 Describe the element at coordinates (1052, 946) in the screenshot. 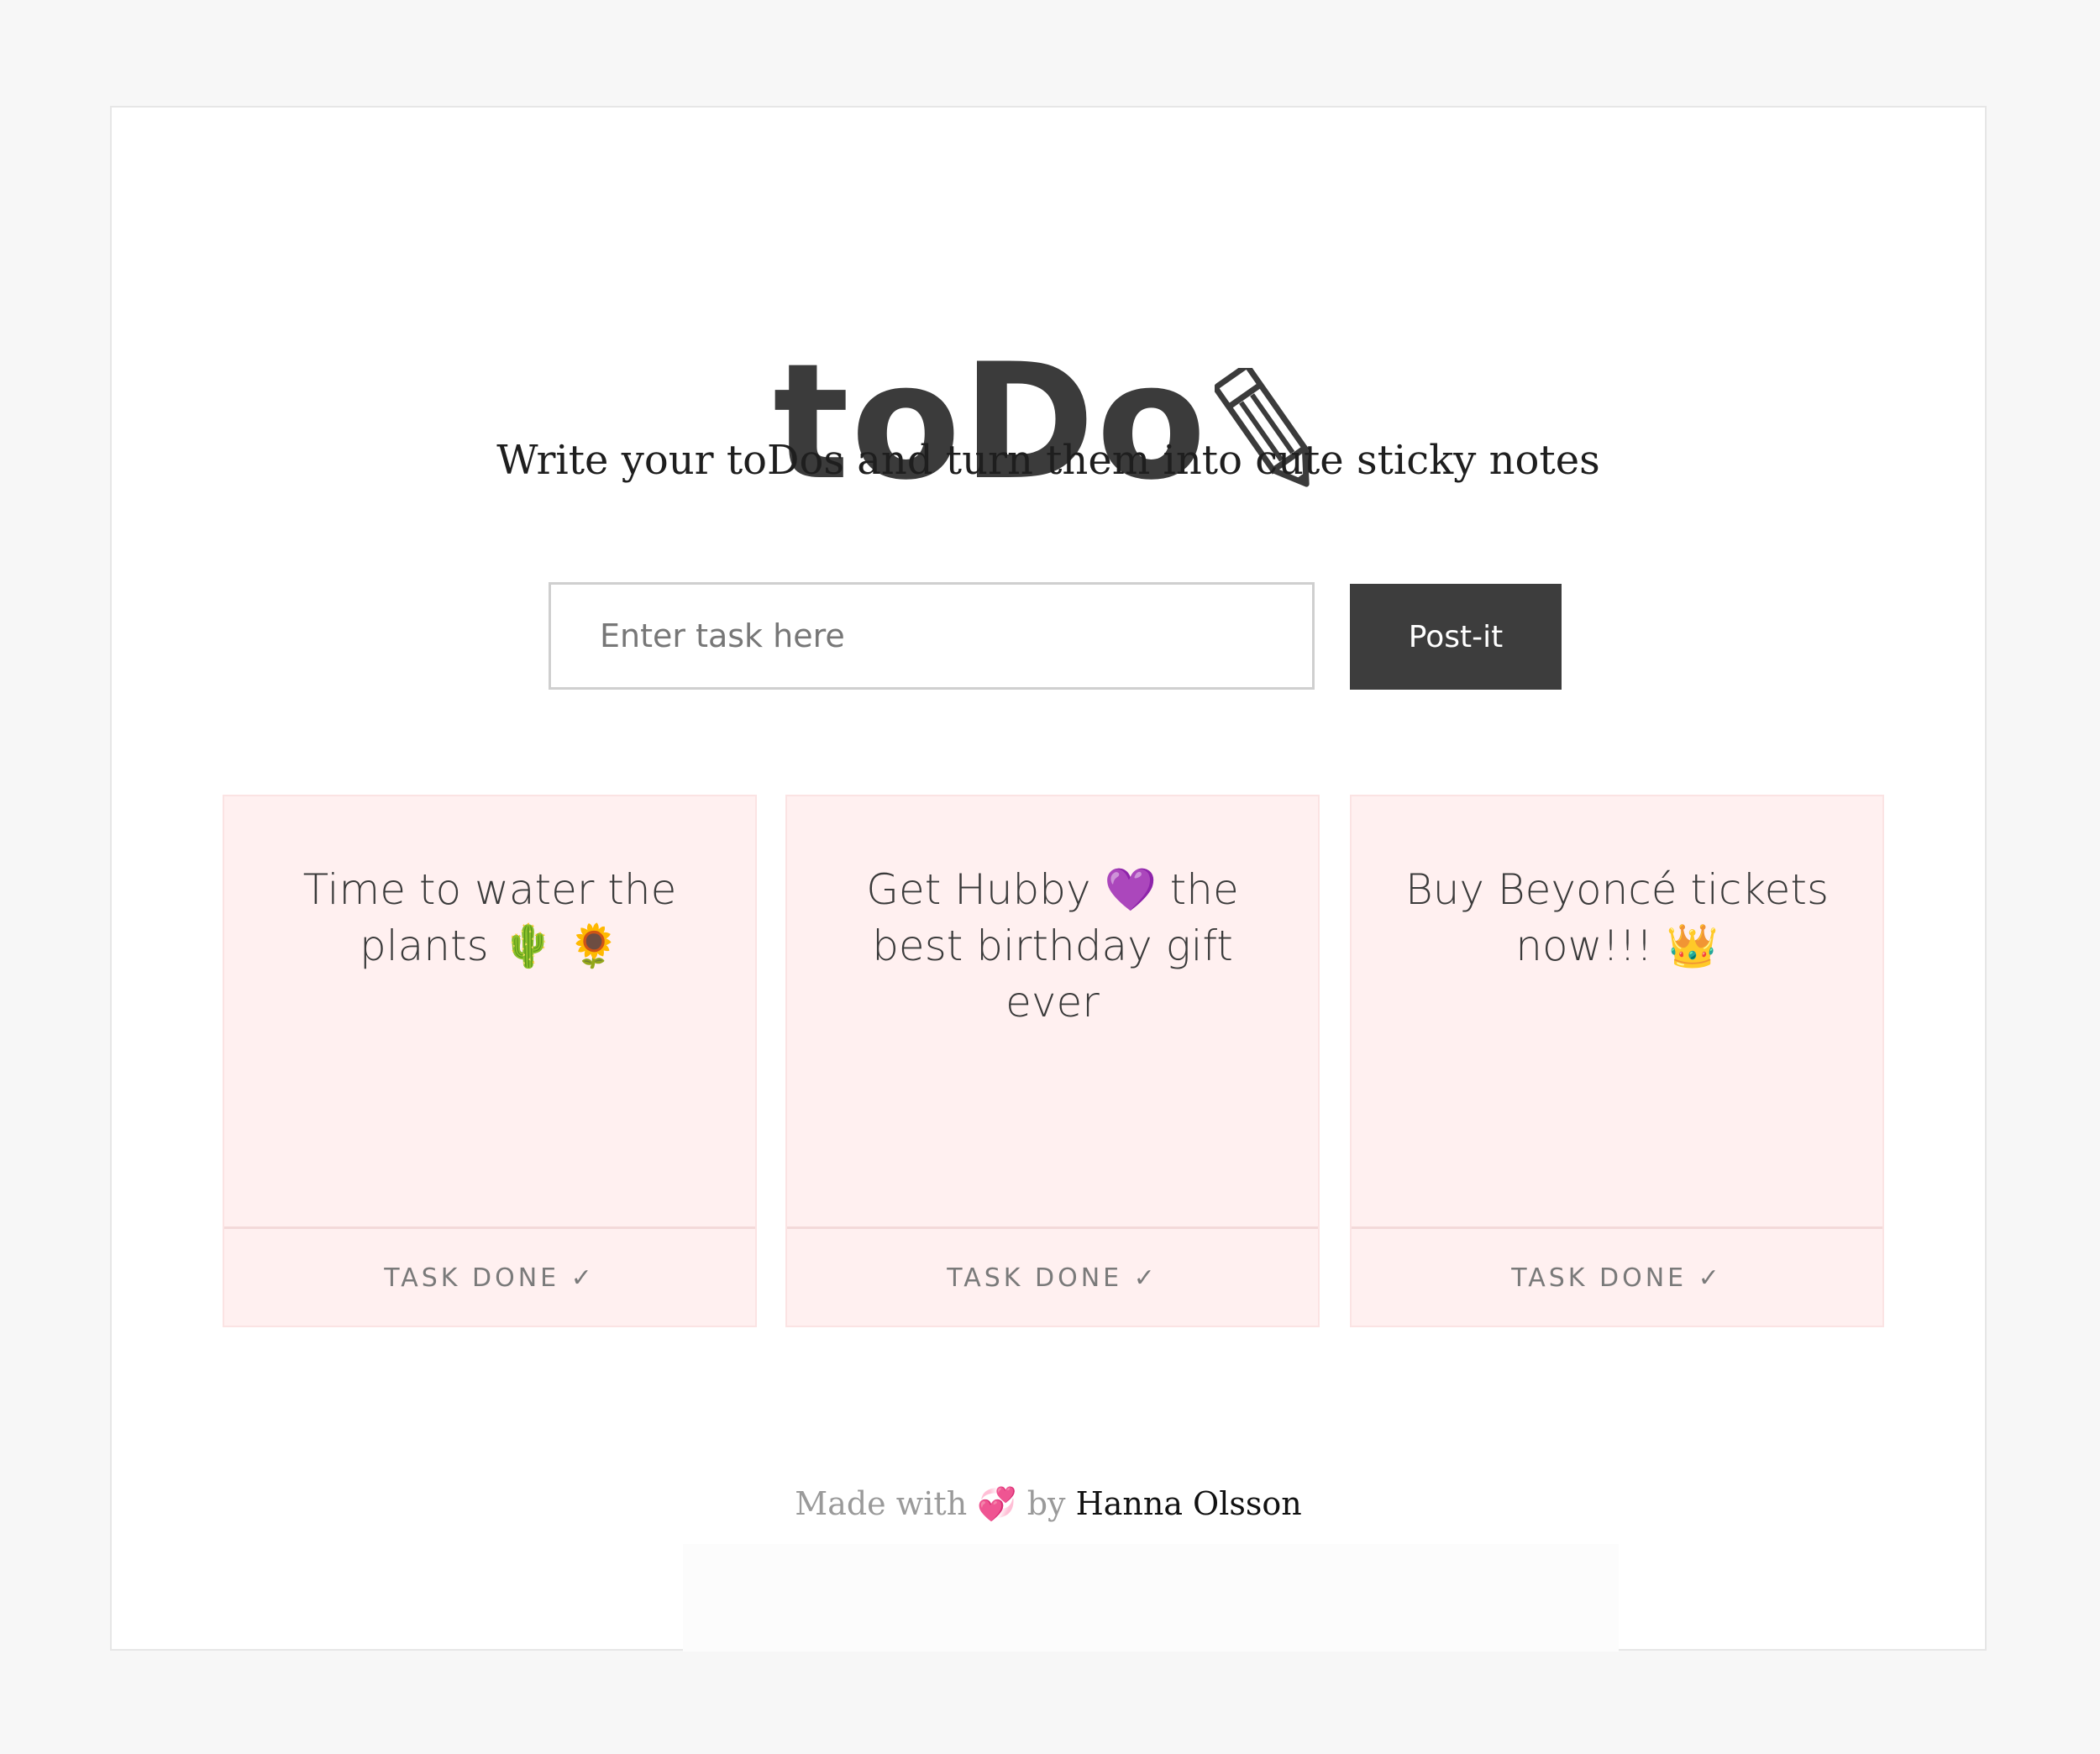

I see `note-text: Get Hubby 💜 the best birthday gift ever` at that location.